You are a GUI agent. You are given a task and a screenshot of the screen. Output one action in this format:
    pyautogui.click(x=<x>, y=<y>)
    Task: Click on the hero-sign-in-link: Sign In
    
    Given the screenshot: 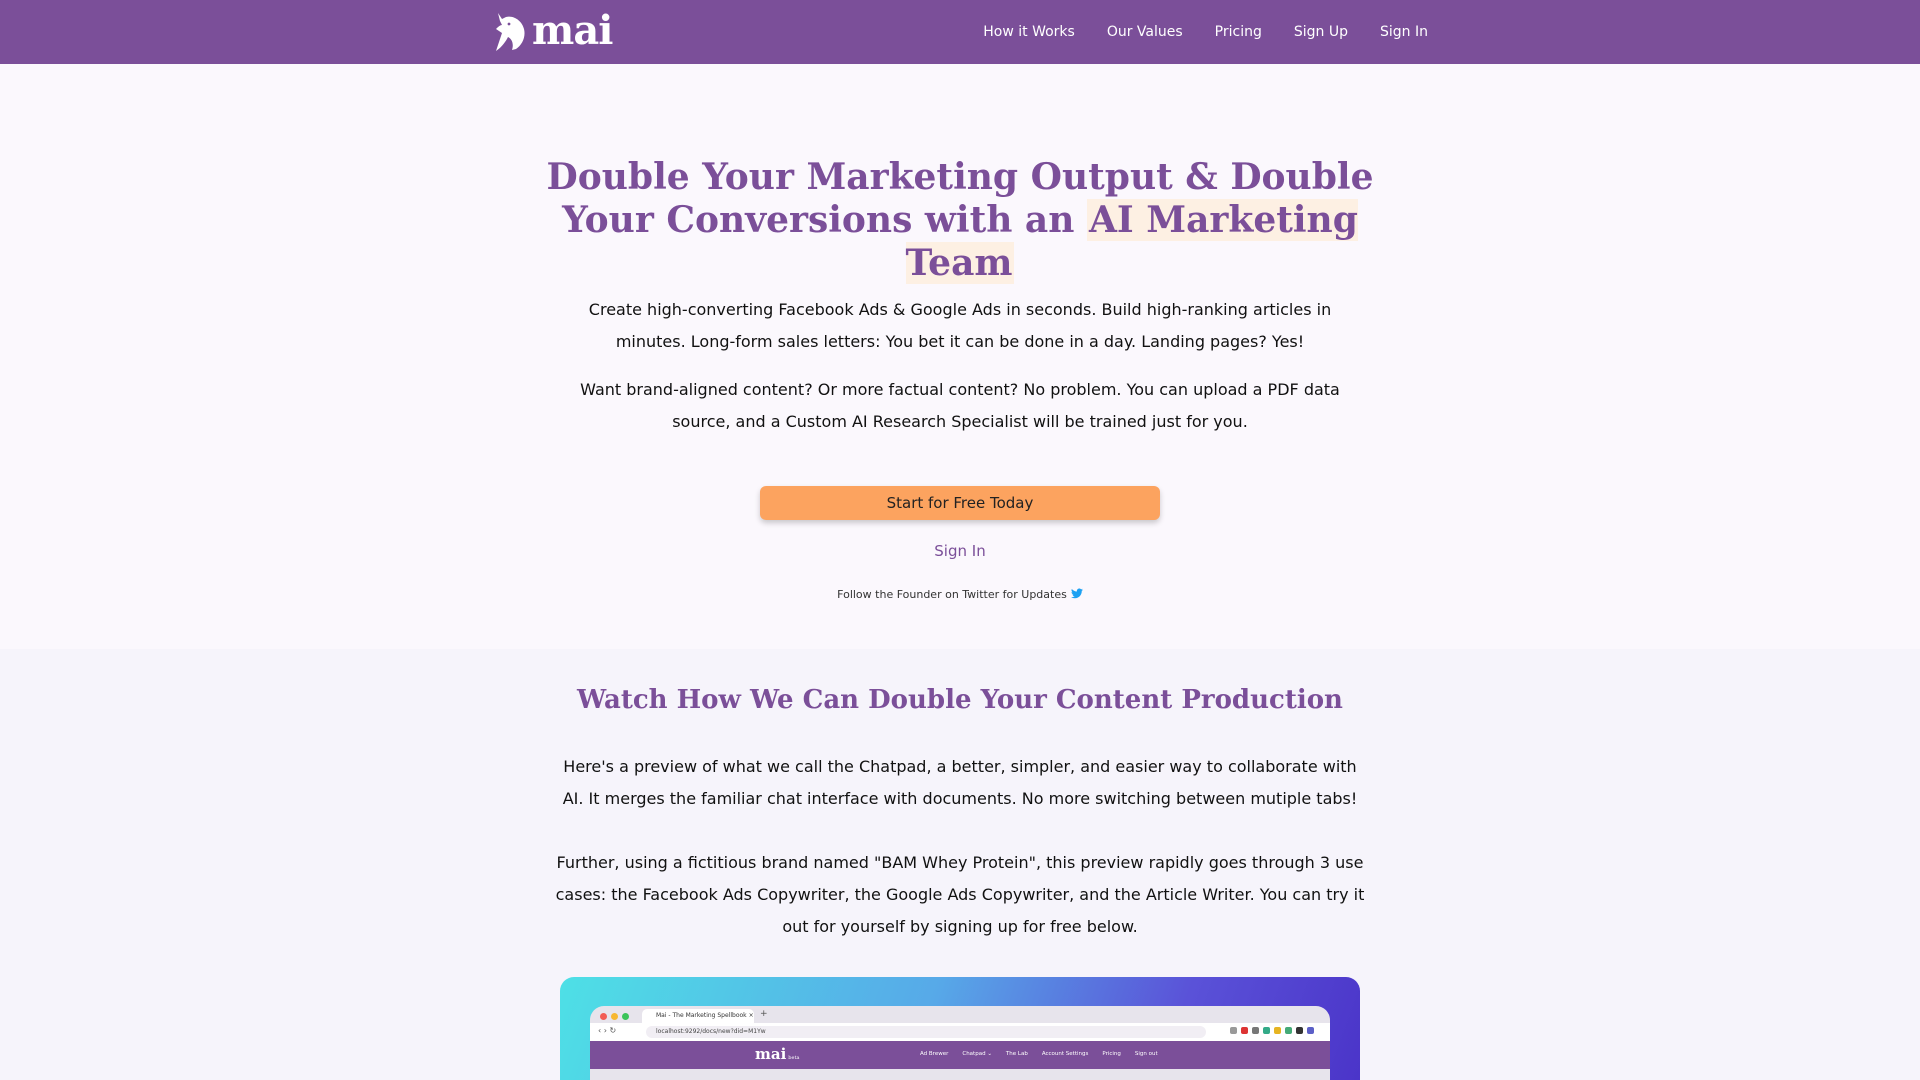 What is the action you would take?
    pyautogui.click(x=960, y=551)
    